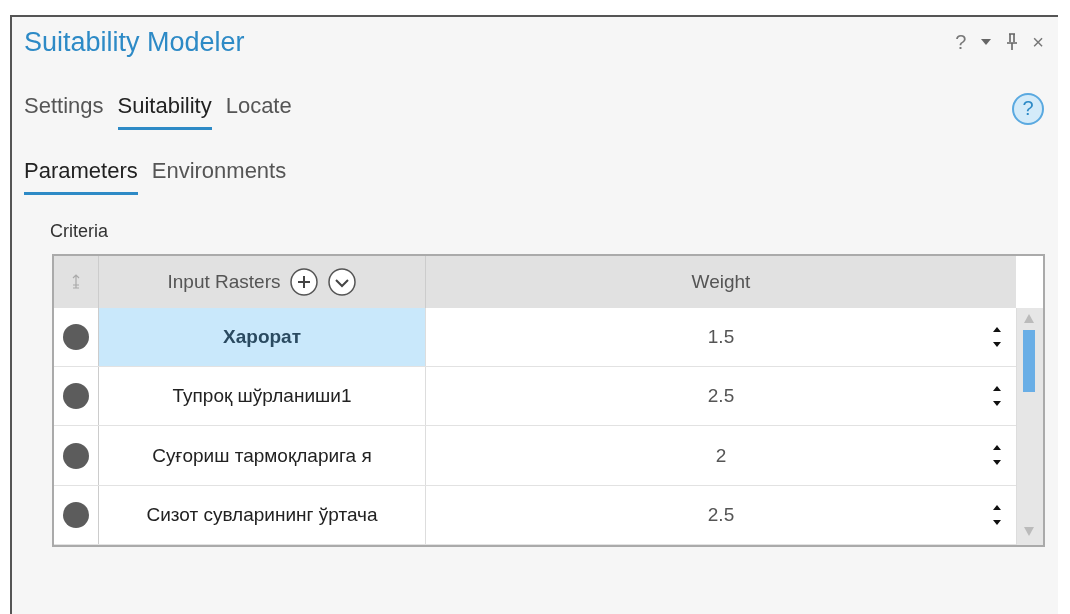 The image size is (1070, 614). Describe the element at coordinates (986, 42) in the screenshot. I see `caret-icon` at that location.